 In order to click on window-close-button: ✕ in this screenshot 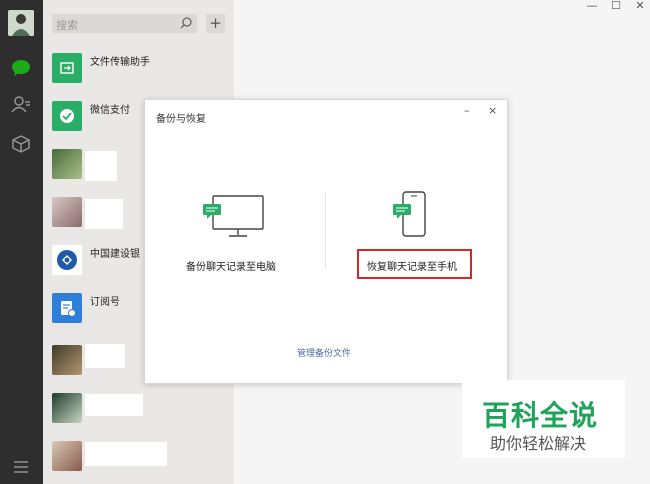, I will do `click(640, 7)`.